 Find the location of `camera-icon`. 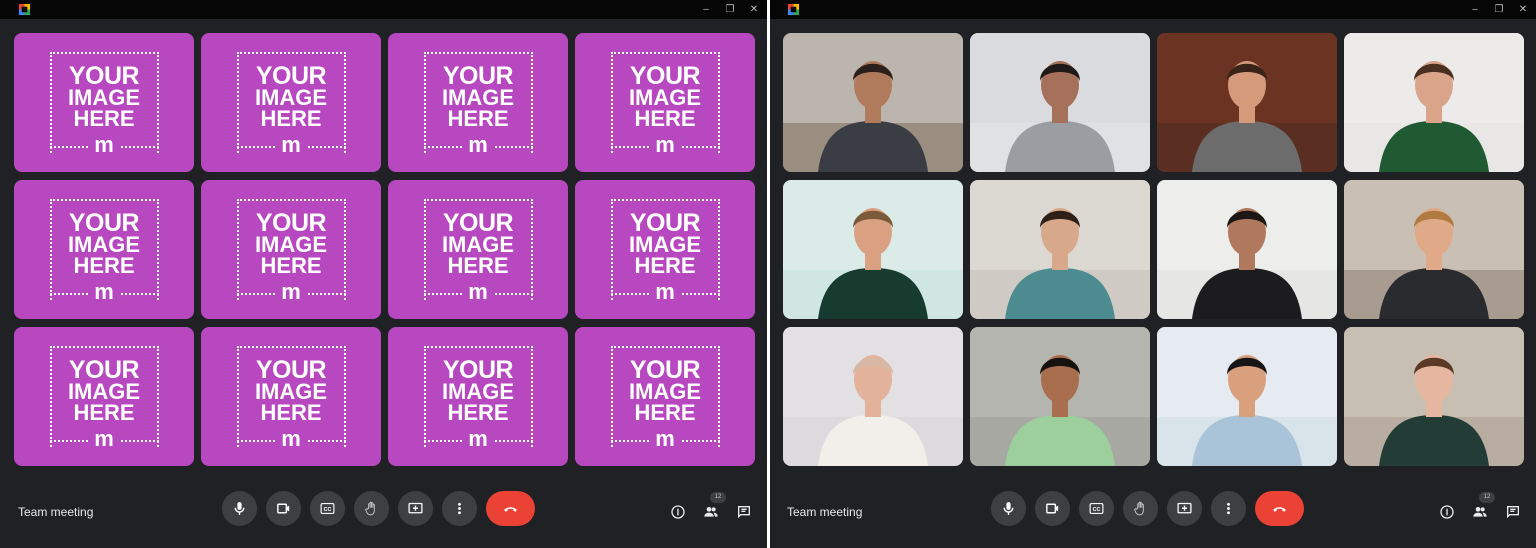

camera-icon is located at coordinates (283, 508).